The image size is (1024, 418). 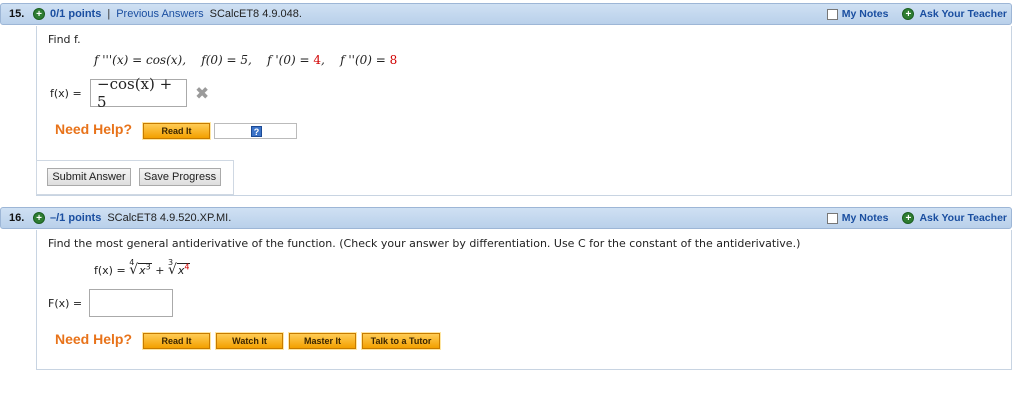 What do you see at coordinates (159, 14) in the screenshot?
I see `previous-answers-link: Previous Answers` at bounding box center [159, 14].